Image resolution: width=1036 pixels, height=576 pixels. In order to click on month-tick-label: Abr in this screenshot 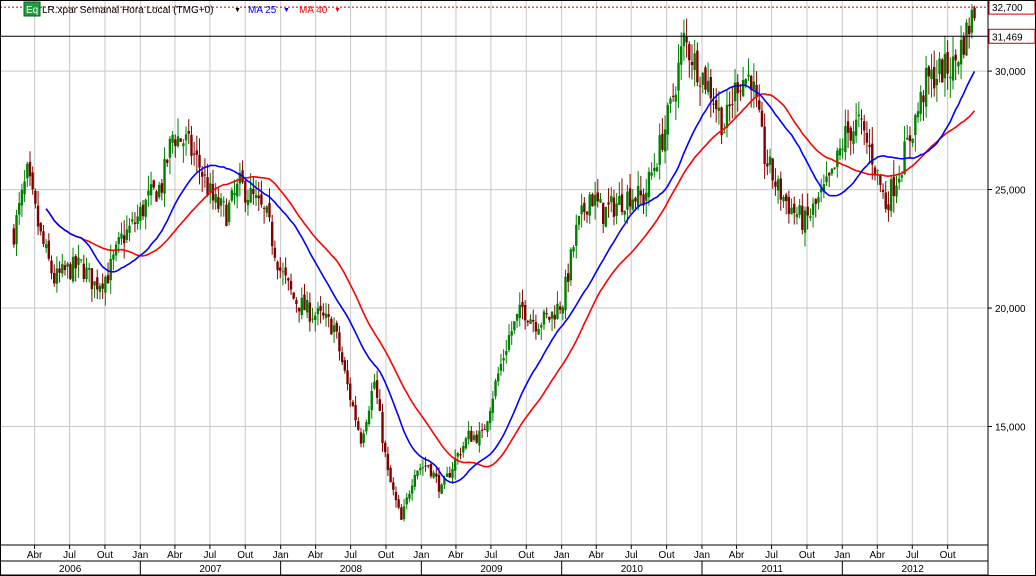, I will do `click(596, 555)`.